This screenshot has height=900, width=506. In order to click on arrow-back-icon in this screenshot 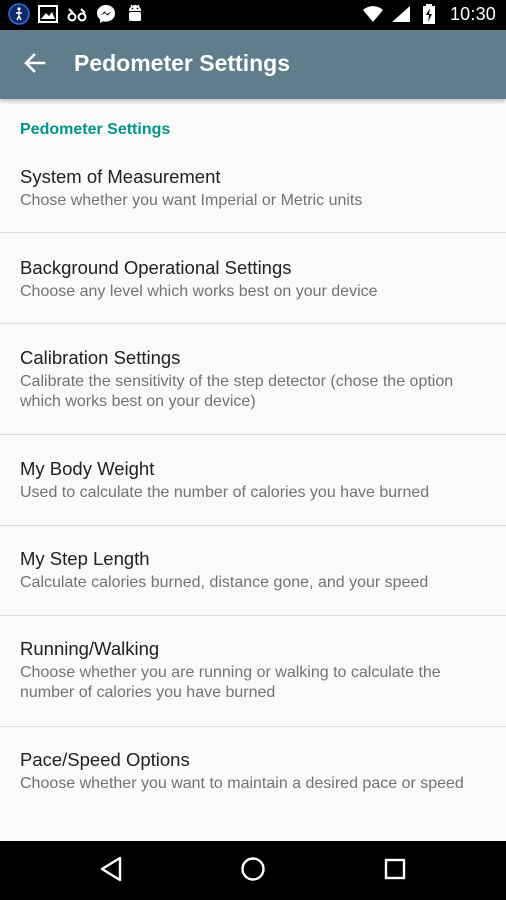, I will do `click(35, 65)`.